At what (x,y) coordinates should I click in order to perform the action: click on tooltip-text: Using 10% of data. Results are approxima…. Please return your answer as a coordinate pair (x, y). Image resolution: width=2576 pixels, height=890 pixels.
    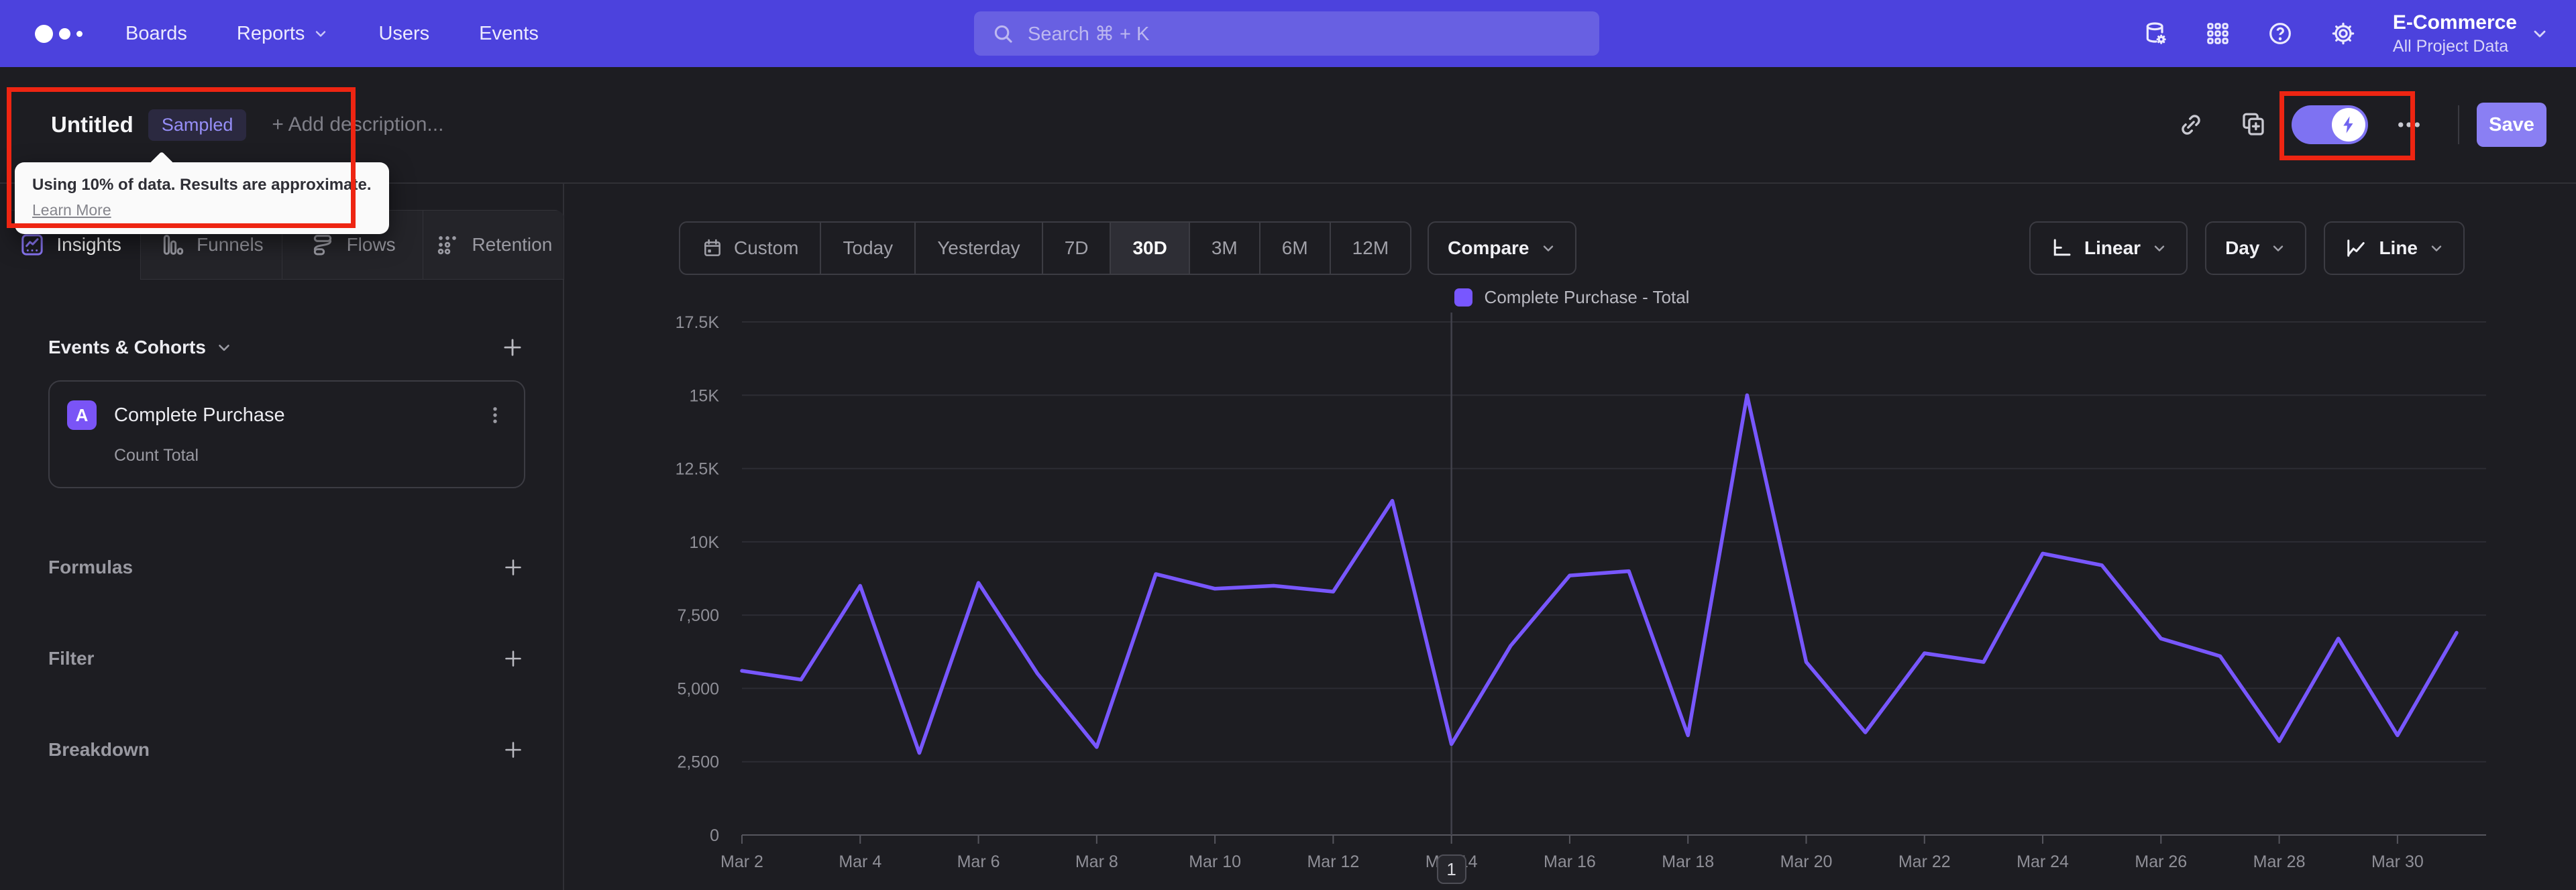
    Looking at the image, I should click on (202, 185).